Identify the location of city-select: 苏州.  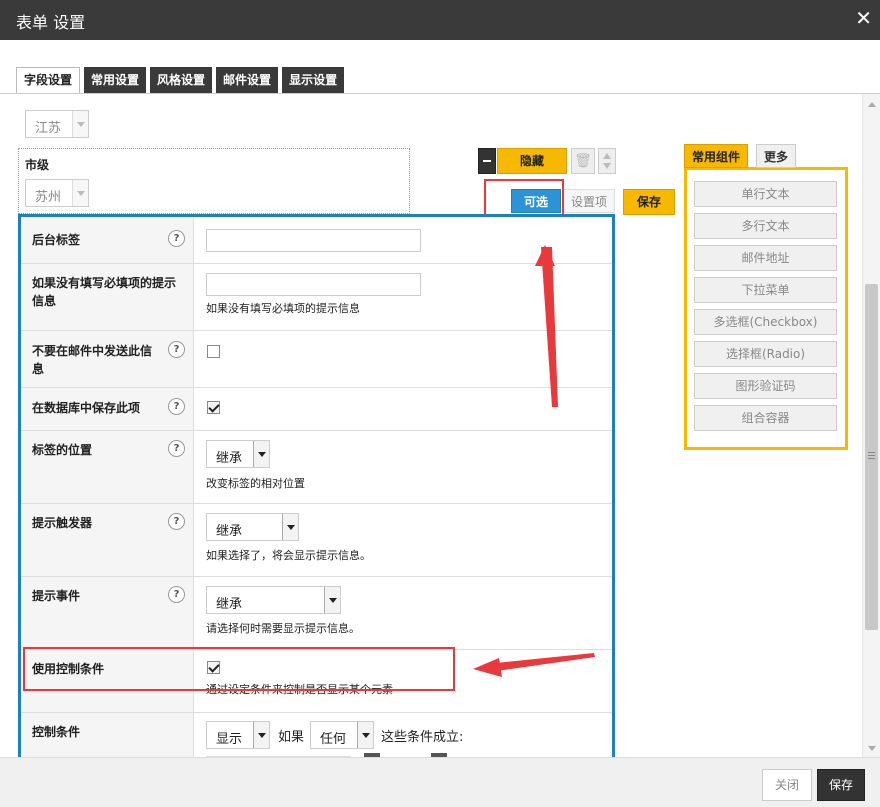
(57, 193).